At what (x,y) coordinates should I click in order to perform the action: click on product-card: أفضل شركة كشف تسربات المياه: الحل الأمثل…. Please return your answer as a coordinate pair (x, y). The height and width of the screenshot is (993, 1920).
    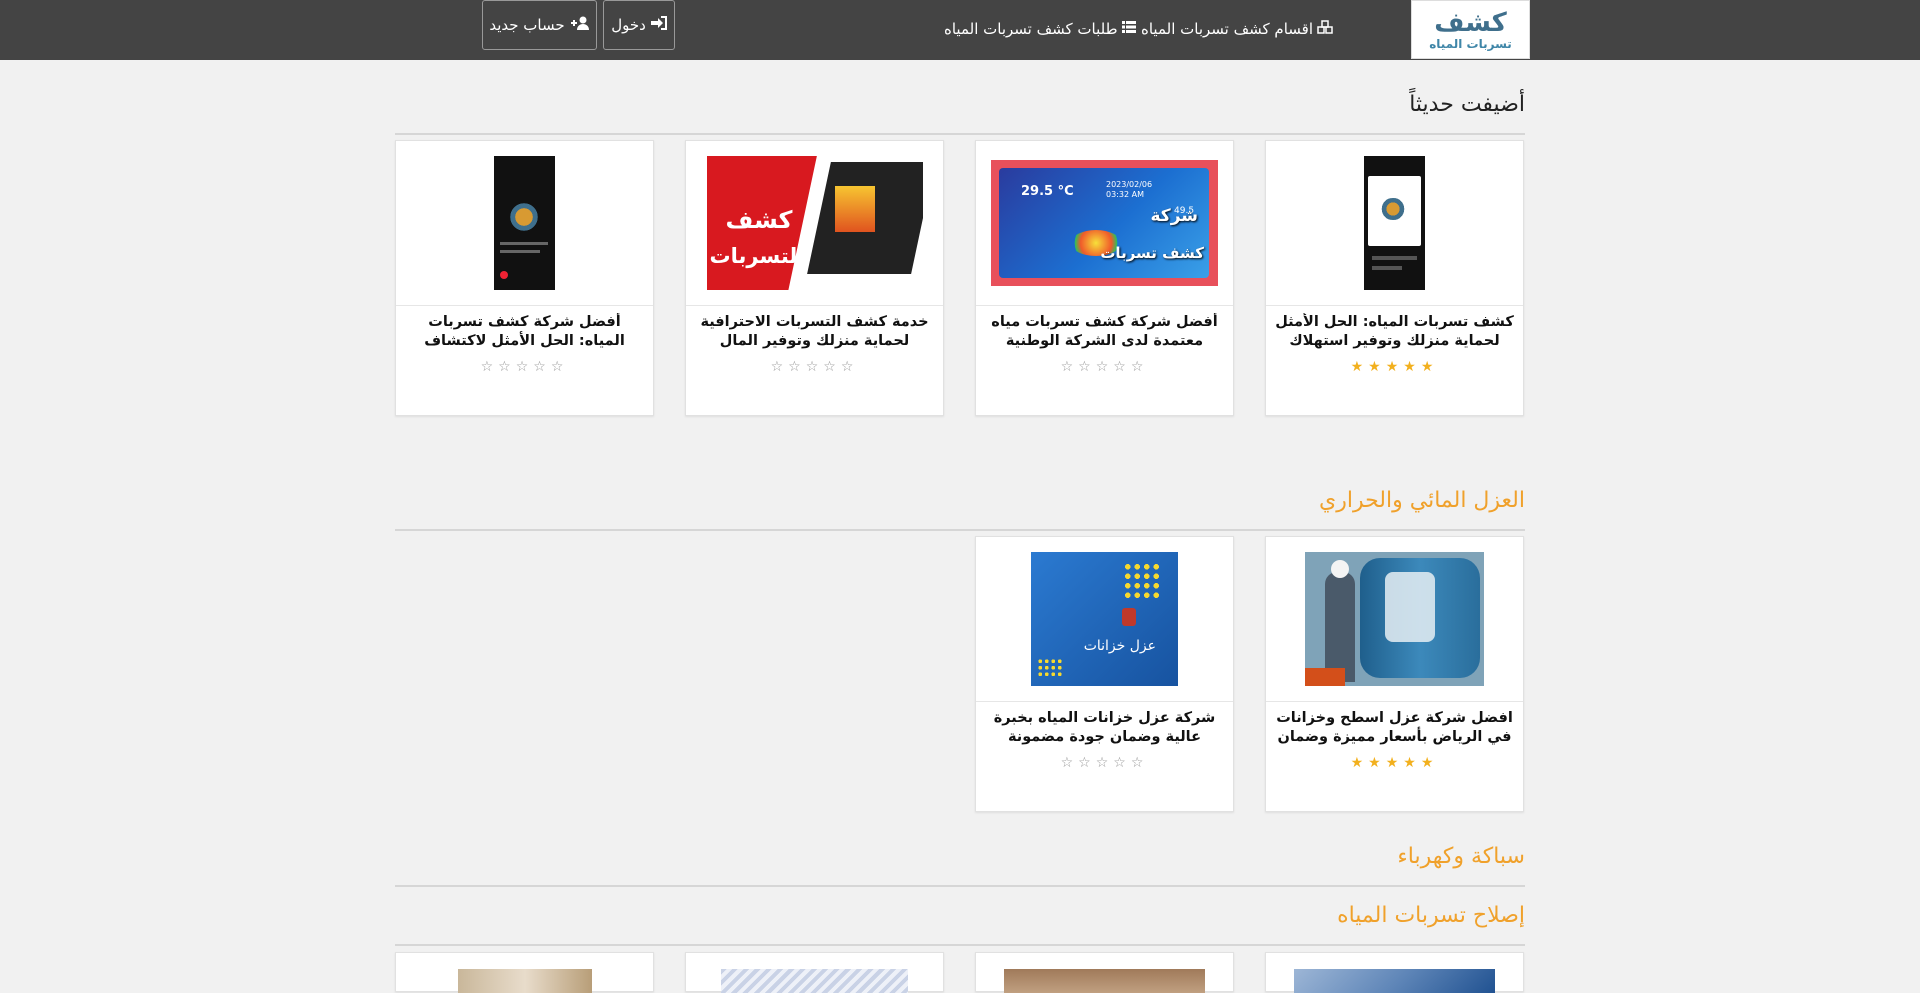
    Looking at the image, I should click on (524, 278).